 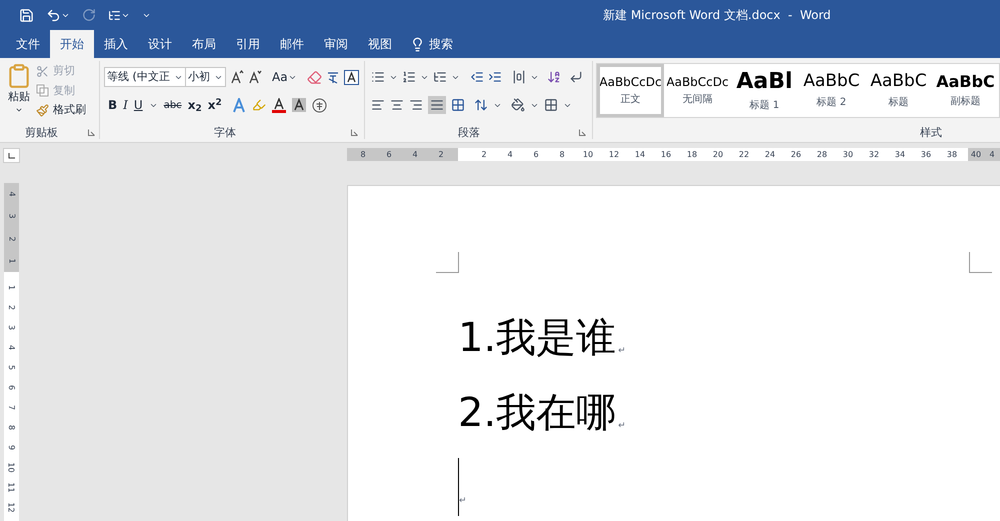 I want to click on font-color-icon, so click(x=279, y=105).